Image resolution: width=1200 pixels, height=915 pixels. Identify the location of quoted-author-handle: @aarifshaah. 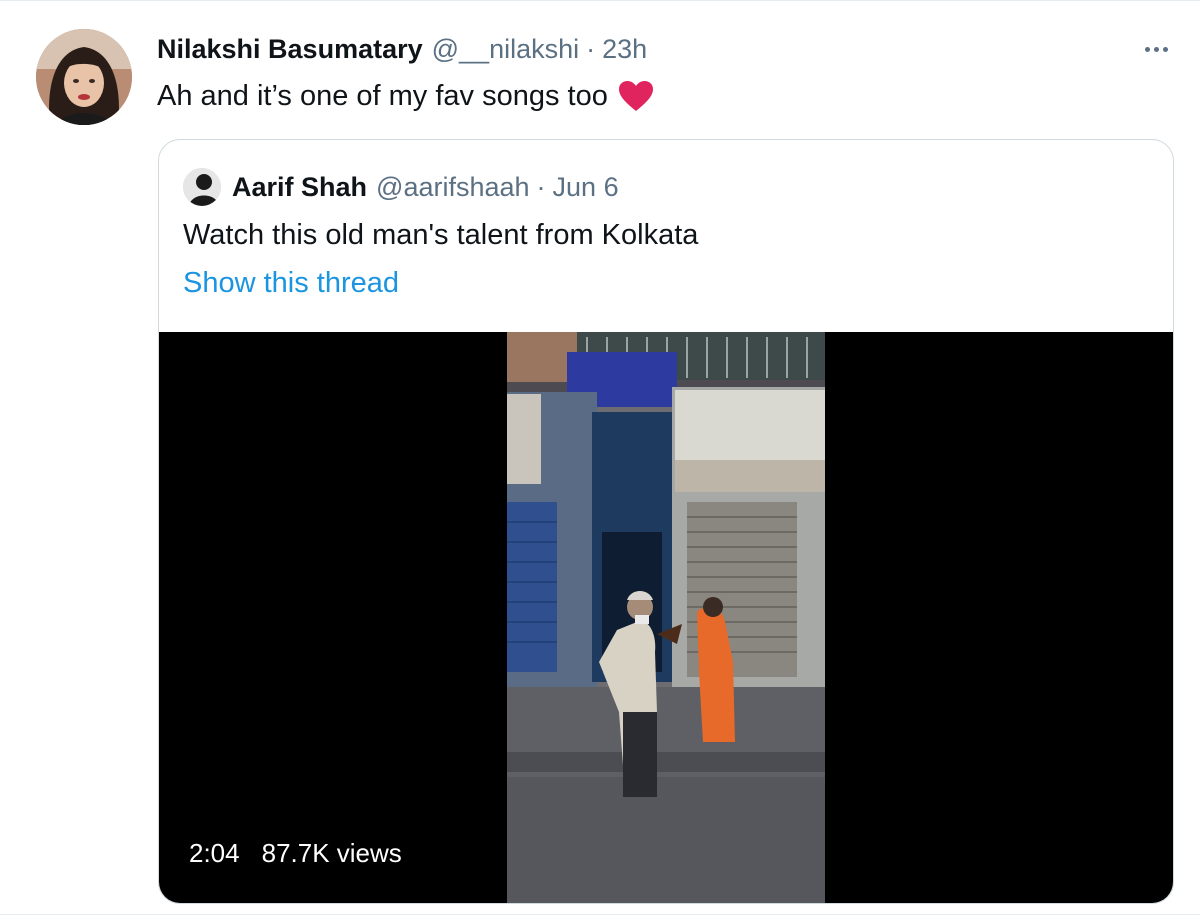
(453, 187).